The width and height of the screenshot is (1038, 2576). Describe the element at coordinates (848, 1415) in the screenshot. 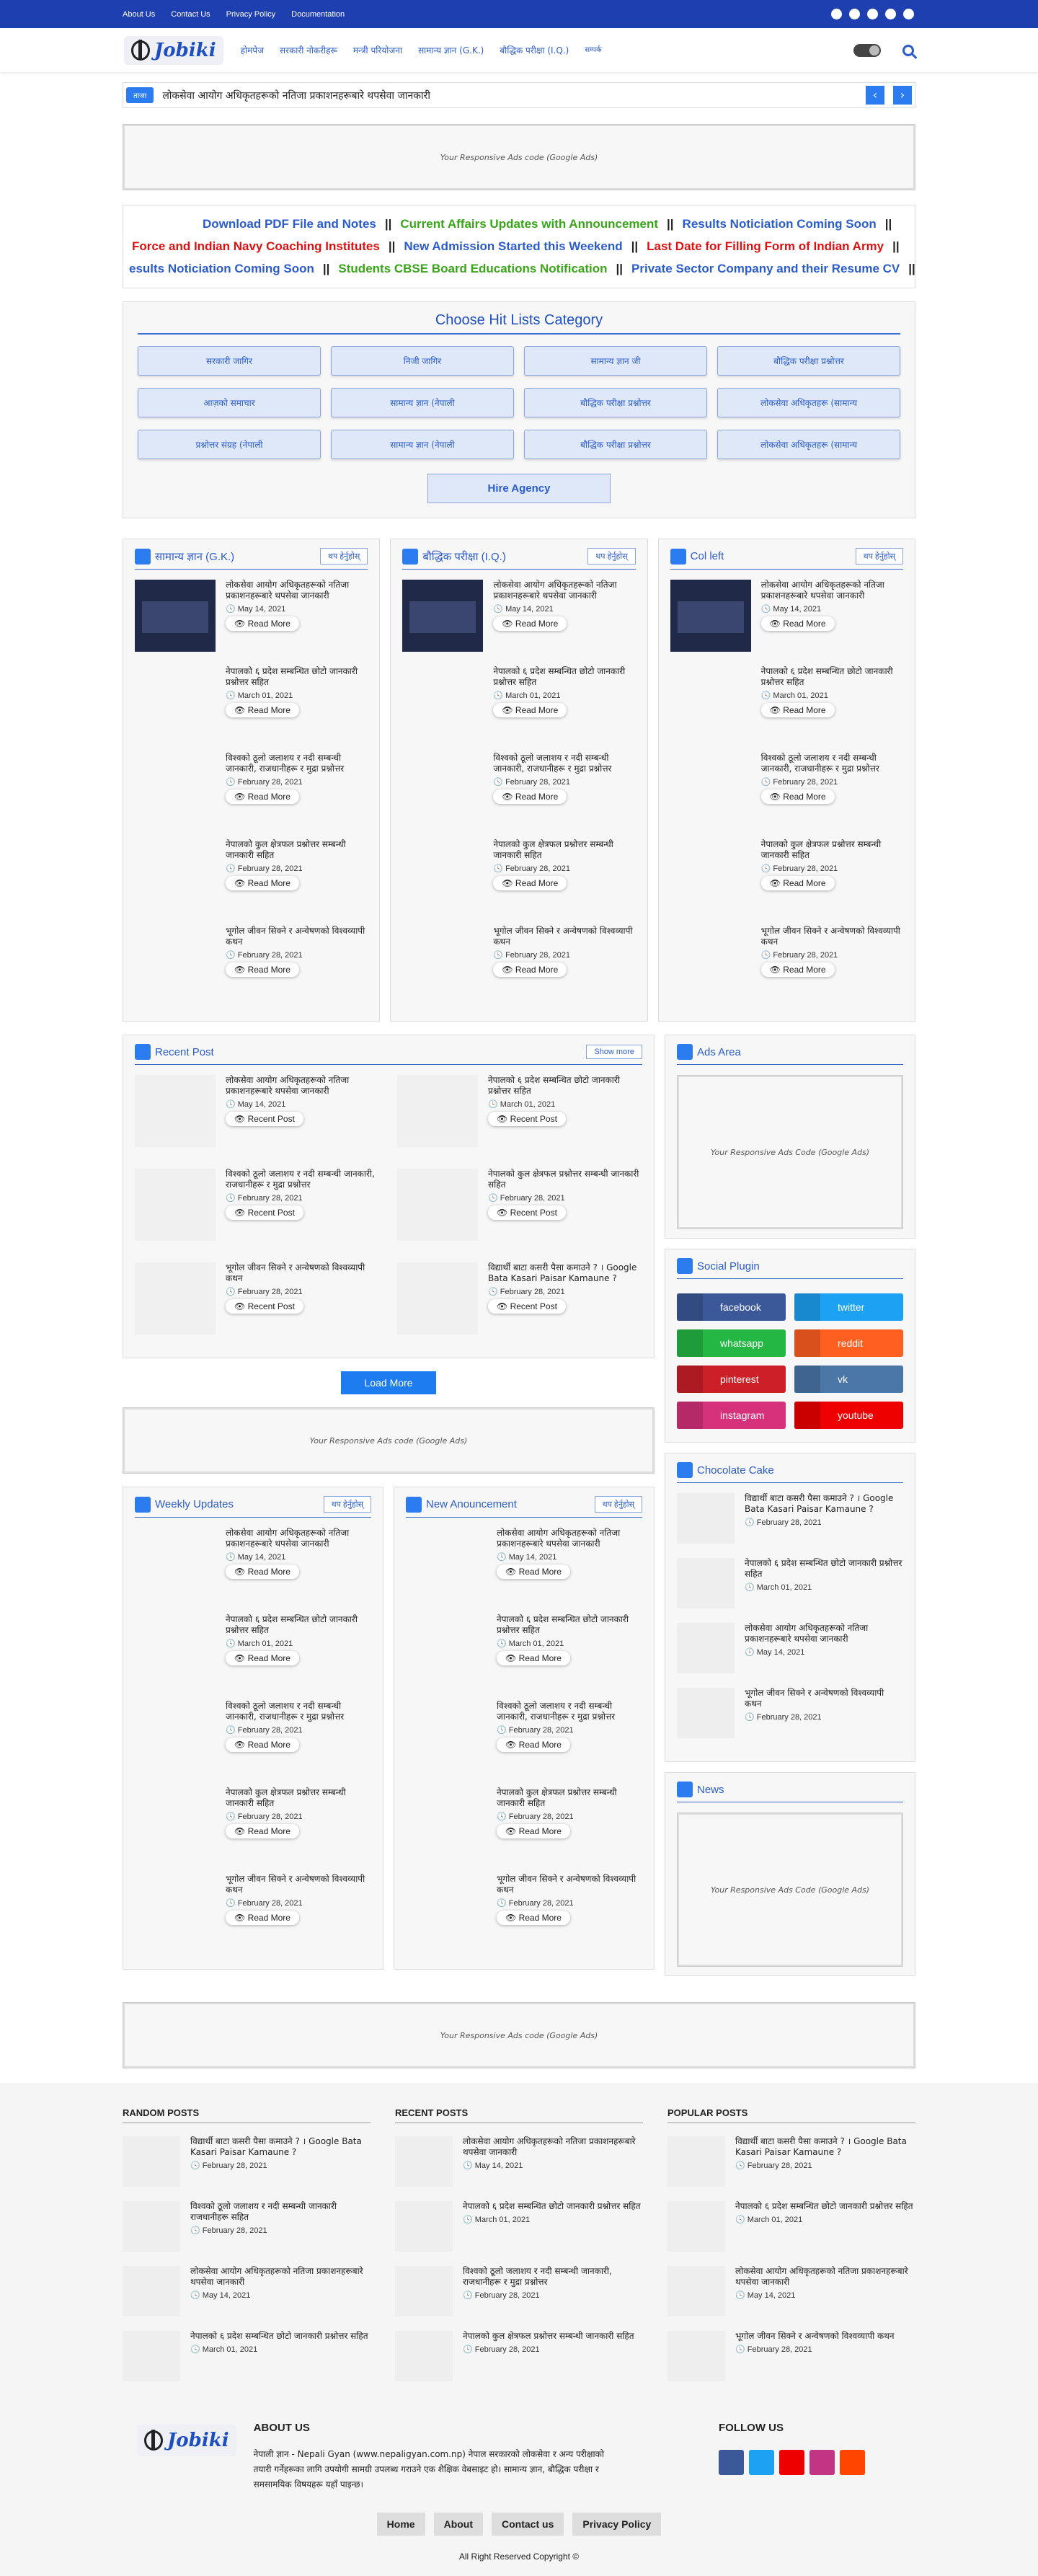

I see `social-button-youtube: youtube` at that location.